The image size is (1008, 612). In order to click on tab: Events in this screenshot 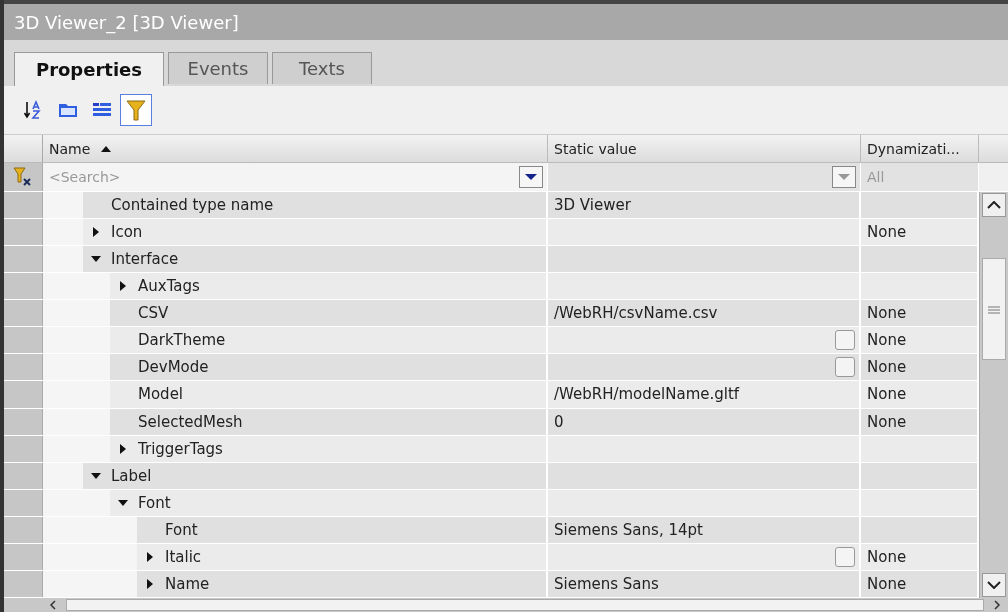, I will do `click(218, 68)`.